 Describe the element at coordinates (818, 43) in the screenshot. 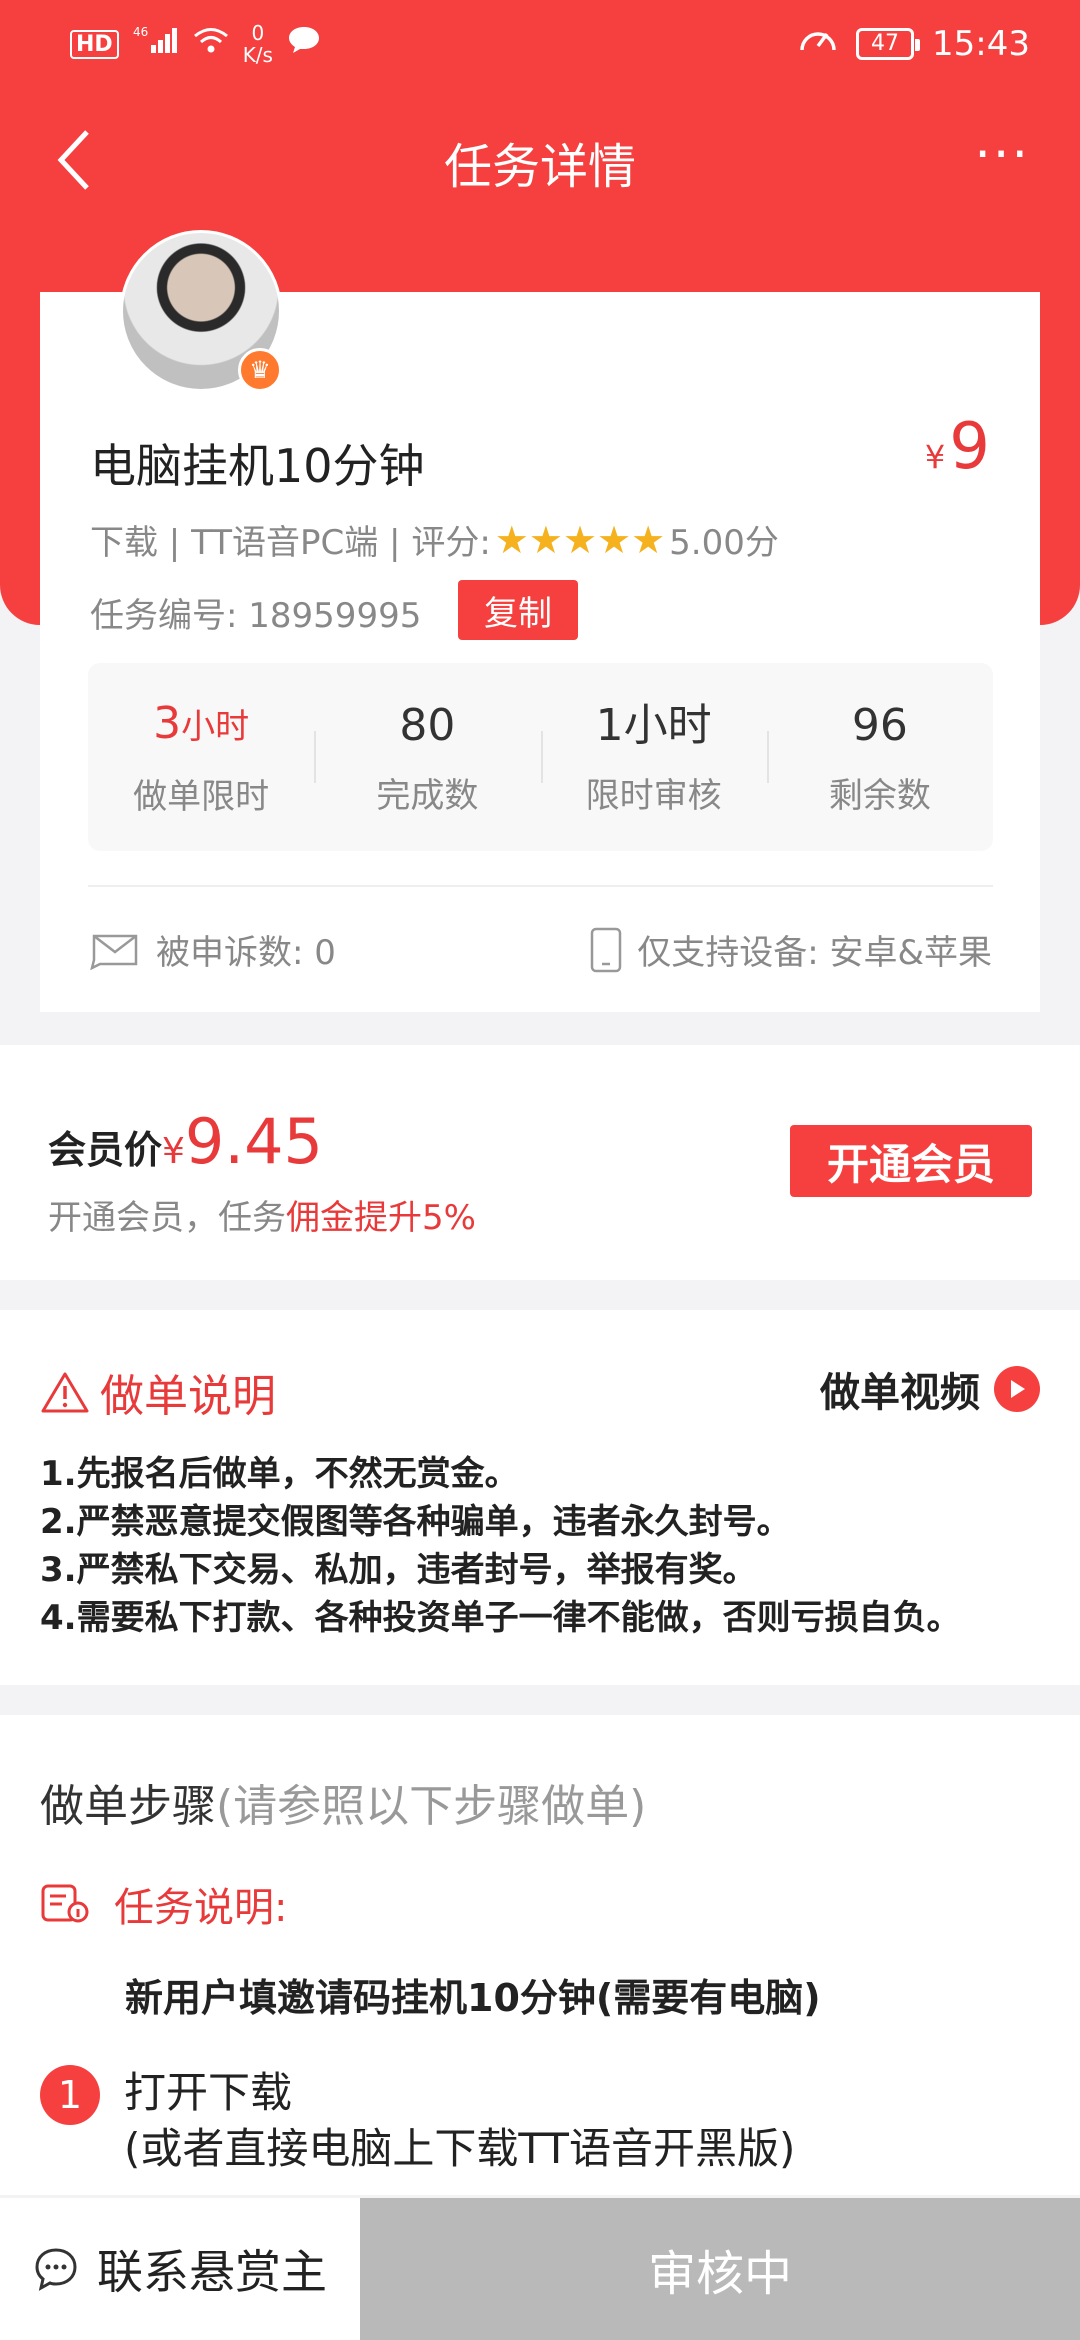

I see `speedometer-icon` at that location.